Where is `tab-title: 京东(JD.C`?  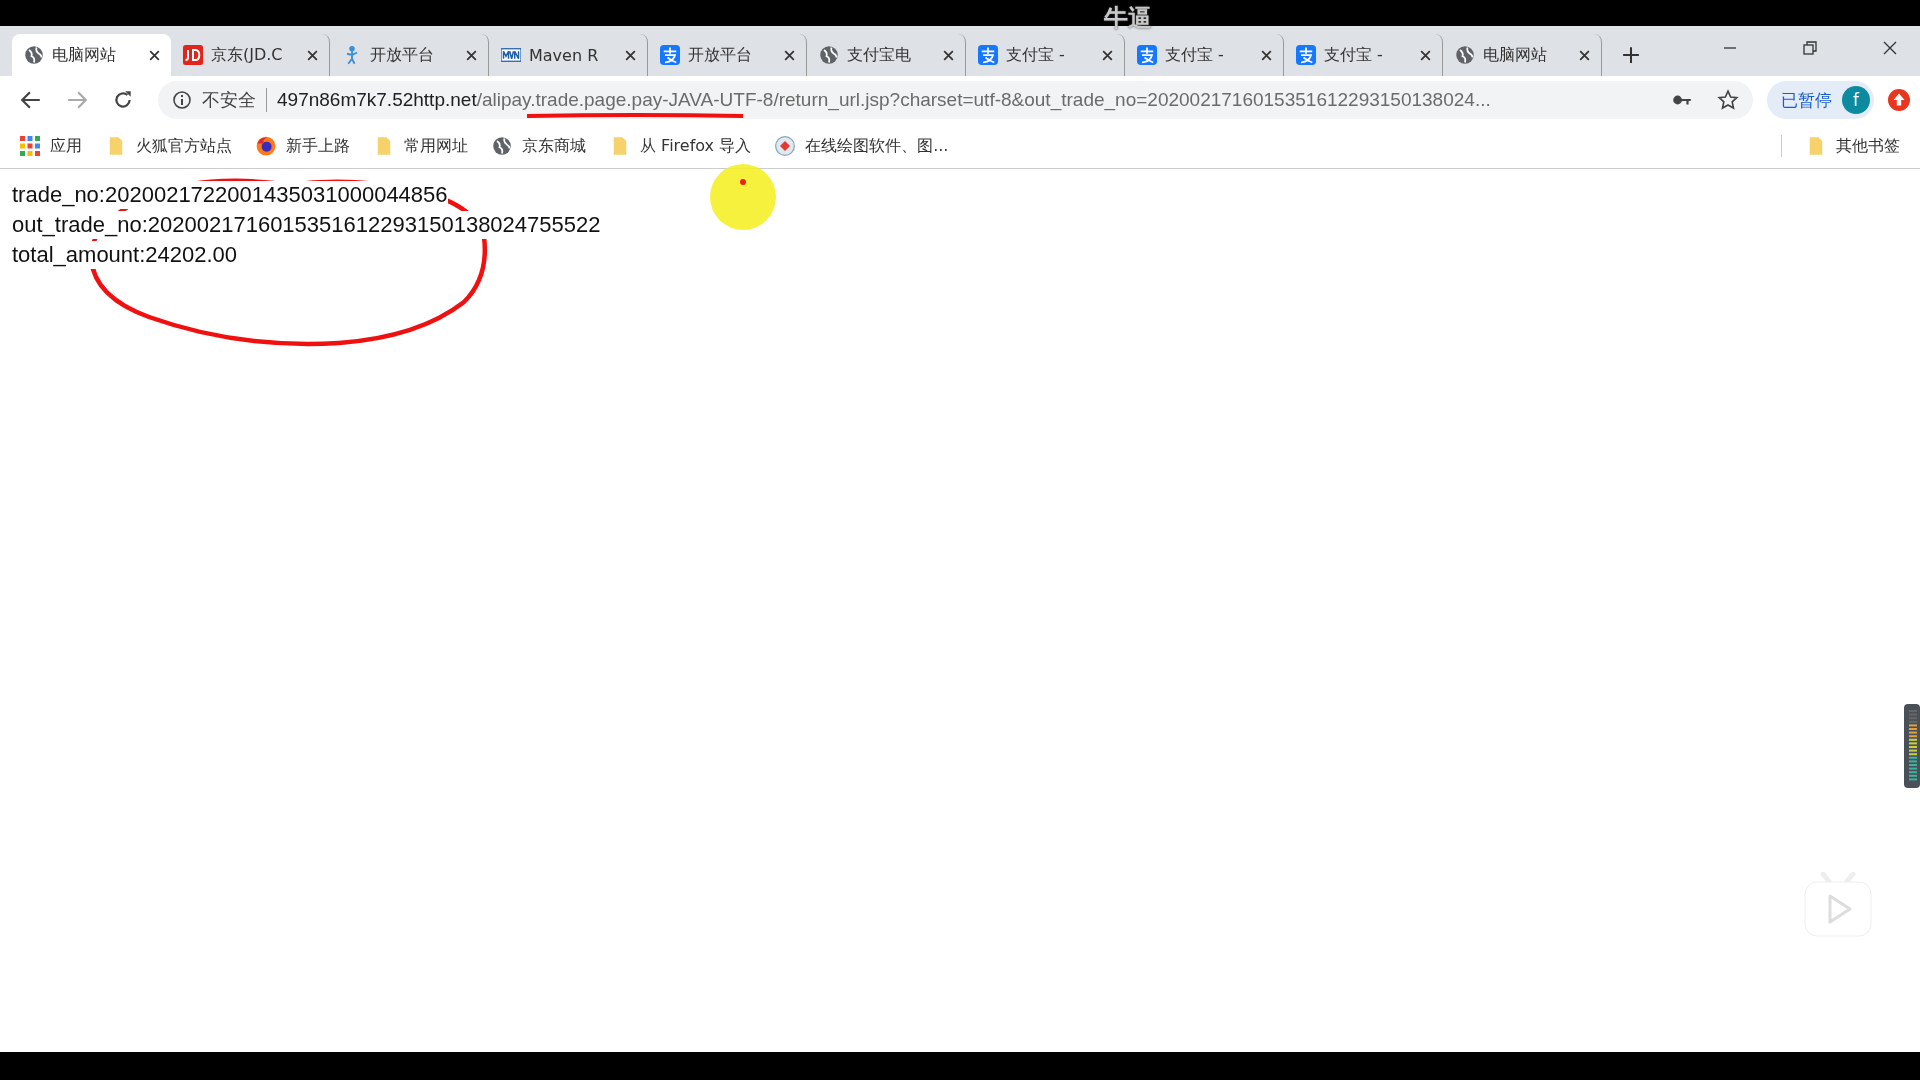 tab-title: 京东(JD.C is located at coordinates (247, 55).